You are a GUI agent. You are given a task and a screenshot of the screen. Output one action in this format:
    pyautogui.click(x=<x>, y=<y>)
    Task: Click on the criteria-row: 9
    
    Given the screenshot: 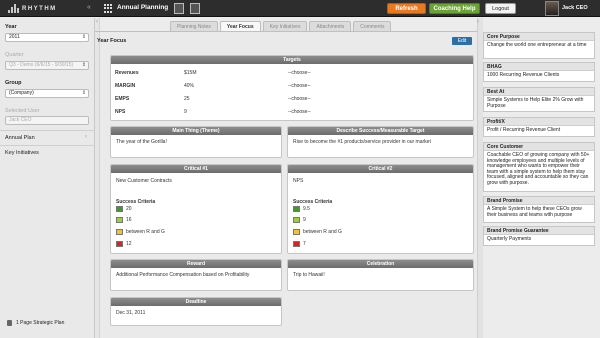 What is the action you would take?
    pyautogui.click(x=299, y=220)
    